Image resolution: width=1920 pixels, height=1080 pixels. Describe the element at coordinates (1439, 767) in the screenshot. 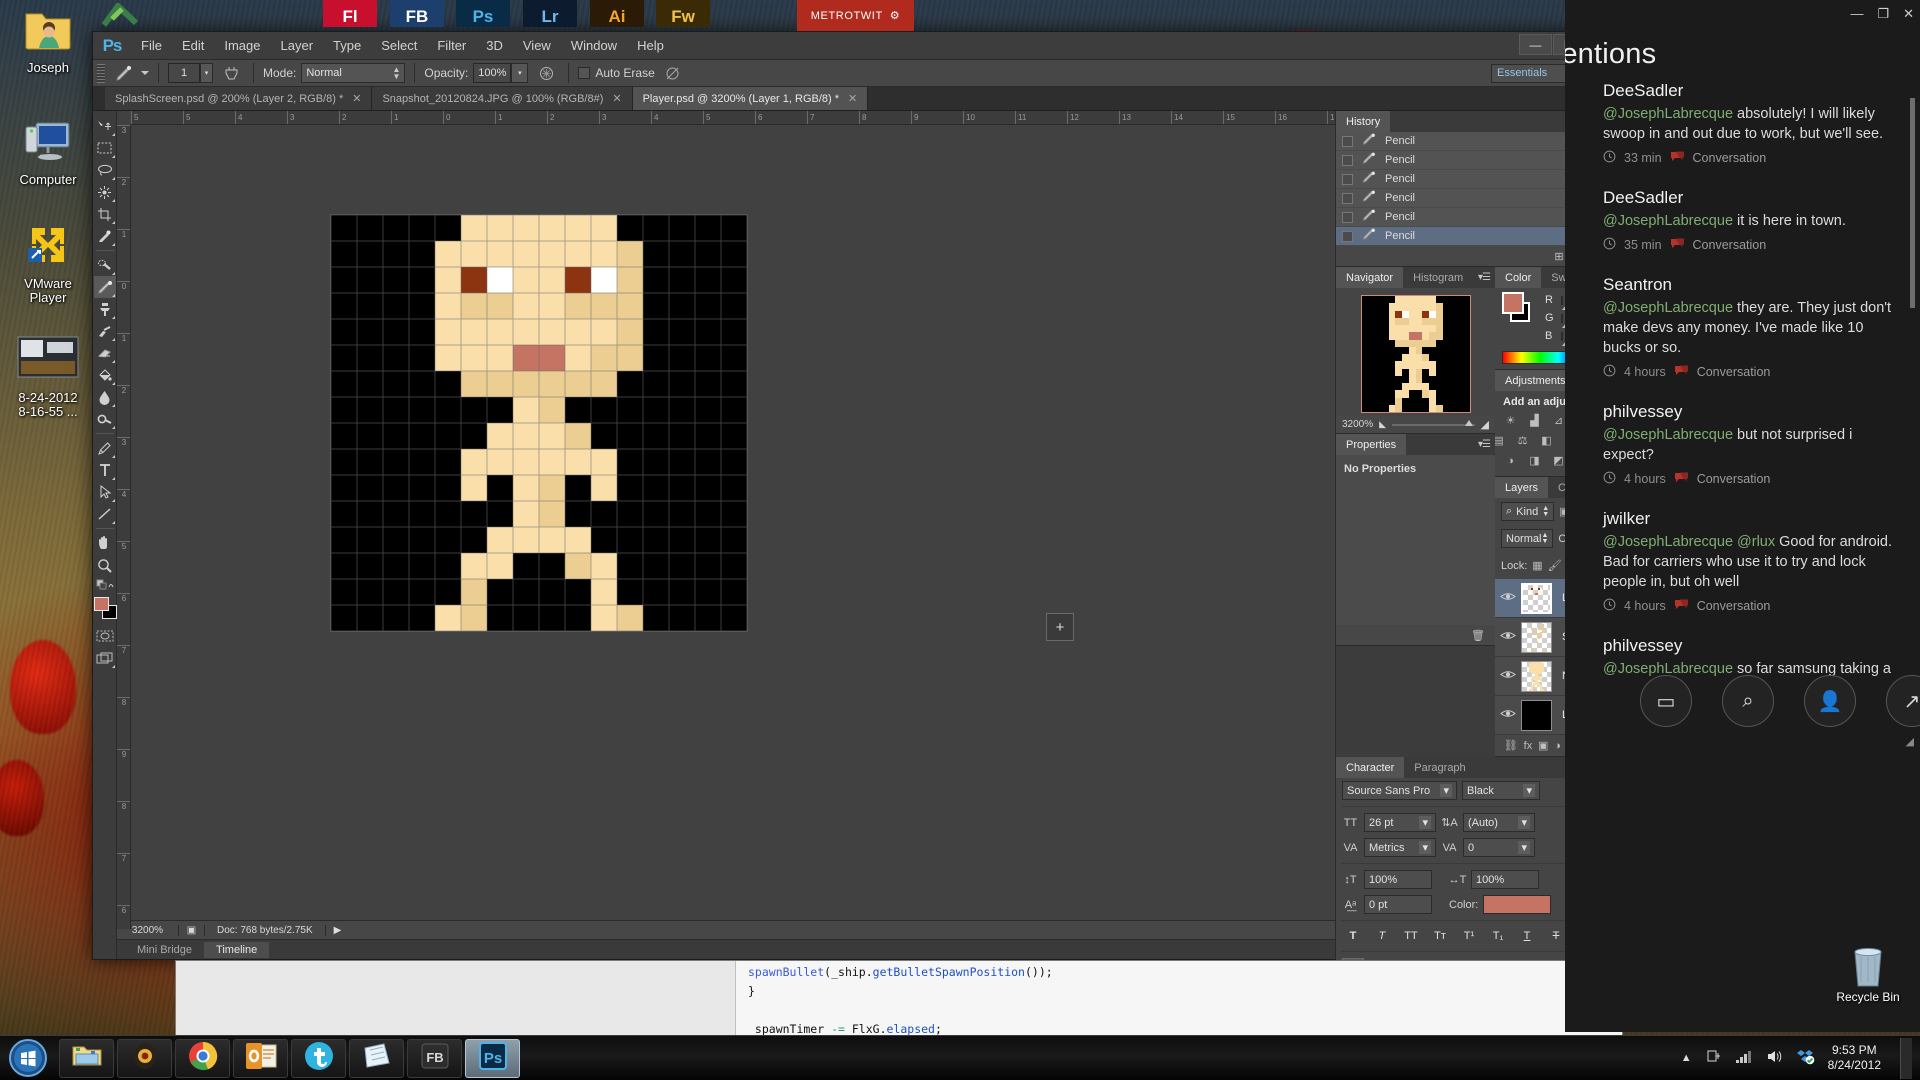

I see `tab-paragraph: Paragraph` at that location.